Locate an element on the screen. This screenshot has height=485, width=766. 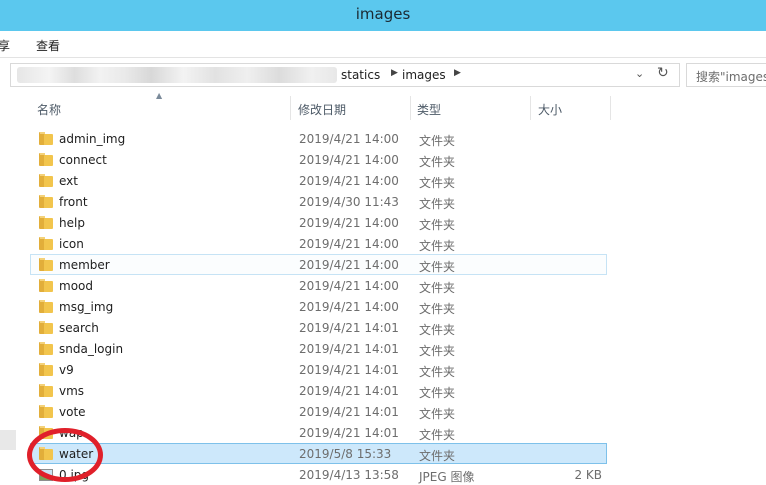
file-name: msg_img is located at coordinates (86, 307).